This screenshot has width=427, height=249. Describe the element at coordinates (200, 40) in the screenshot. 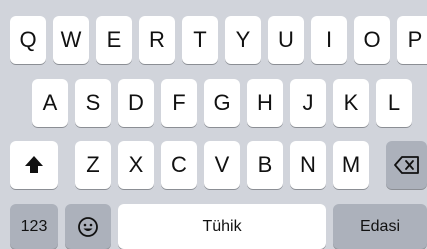

I see `key-t: T` at that location.